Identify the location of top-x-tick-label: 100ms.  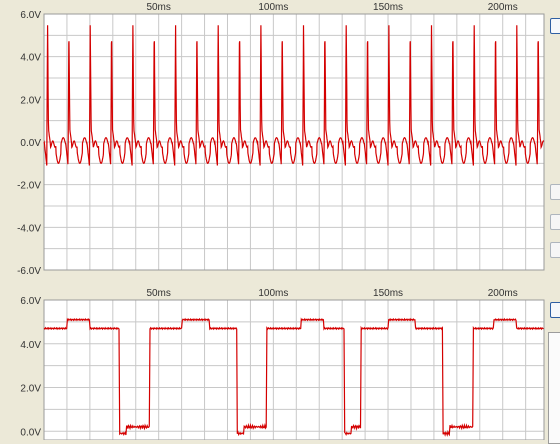
(273, 7).